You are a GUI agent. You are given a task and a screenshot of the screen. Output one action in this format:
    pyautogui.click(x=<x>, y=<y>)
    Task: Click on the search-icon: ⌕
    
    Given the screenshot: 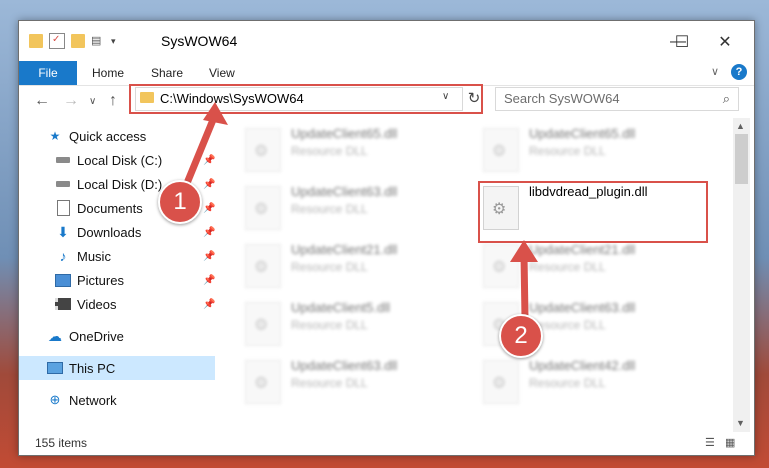 What is the action you would take?
    pyautogui.click(x=726, y=99)
    